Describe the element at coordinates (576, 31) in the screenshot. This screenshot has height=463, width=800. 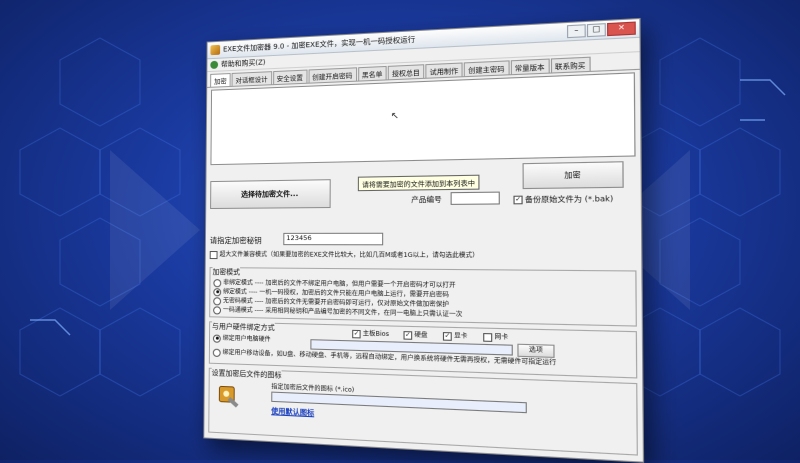
I see `minimize-button: –` at that location.